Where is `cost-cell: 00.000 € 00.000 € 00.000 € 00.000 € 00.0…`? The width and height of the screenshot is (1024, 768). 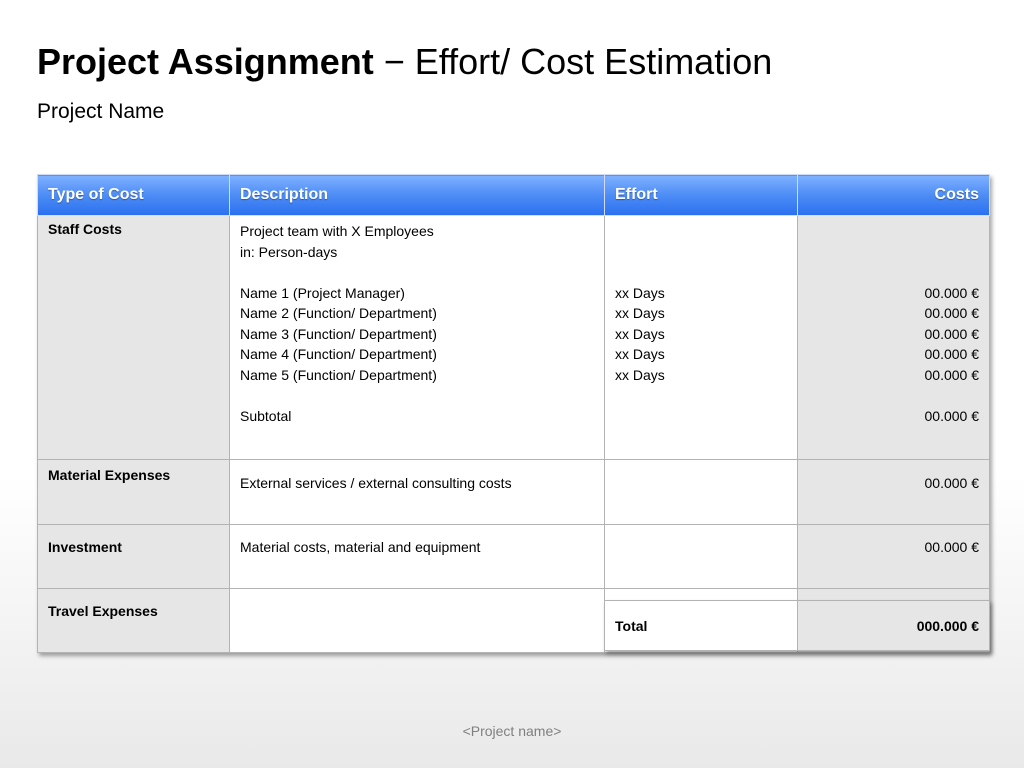 cost-cell: 00.000 € 00.000 € 00.000 € 00.000 € 00.0… is located at coordinates (893, 337).